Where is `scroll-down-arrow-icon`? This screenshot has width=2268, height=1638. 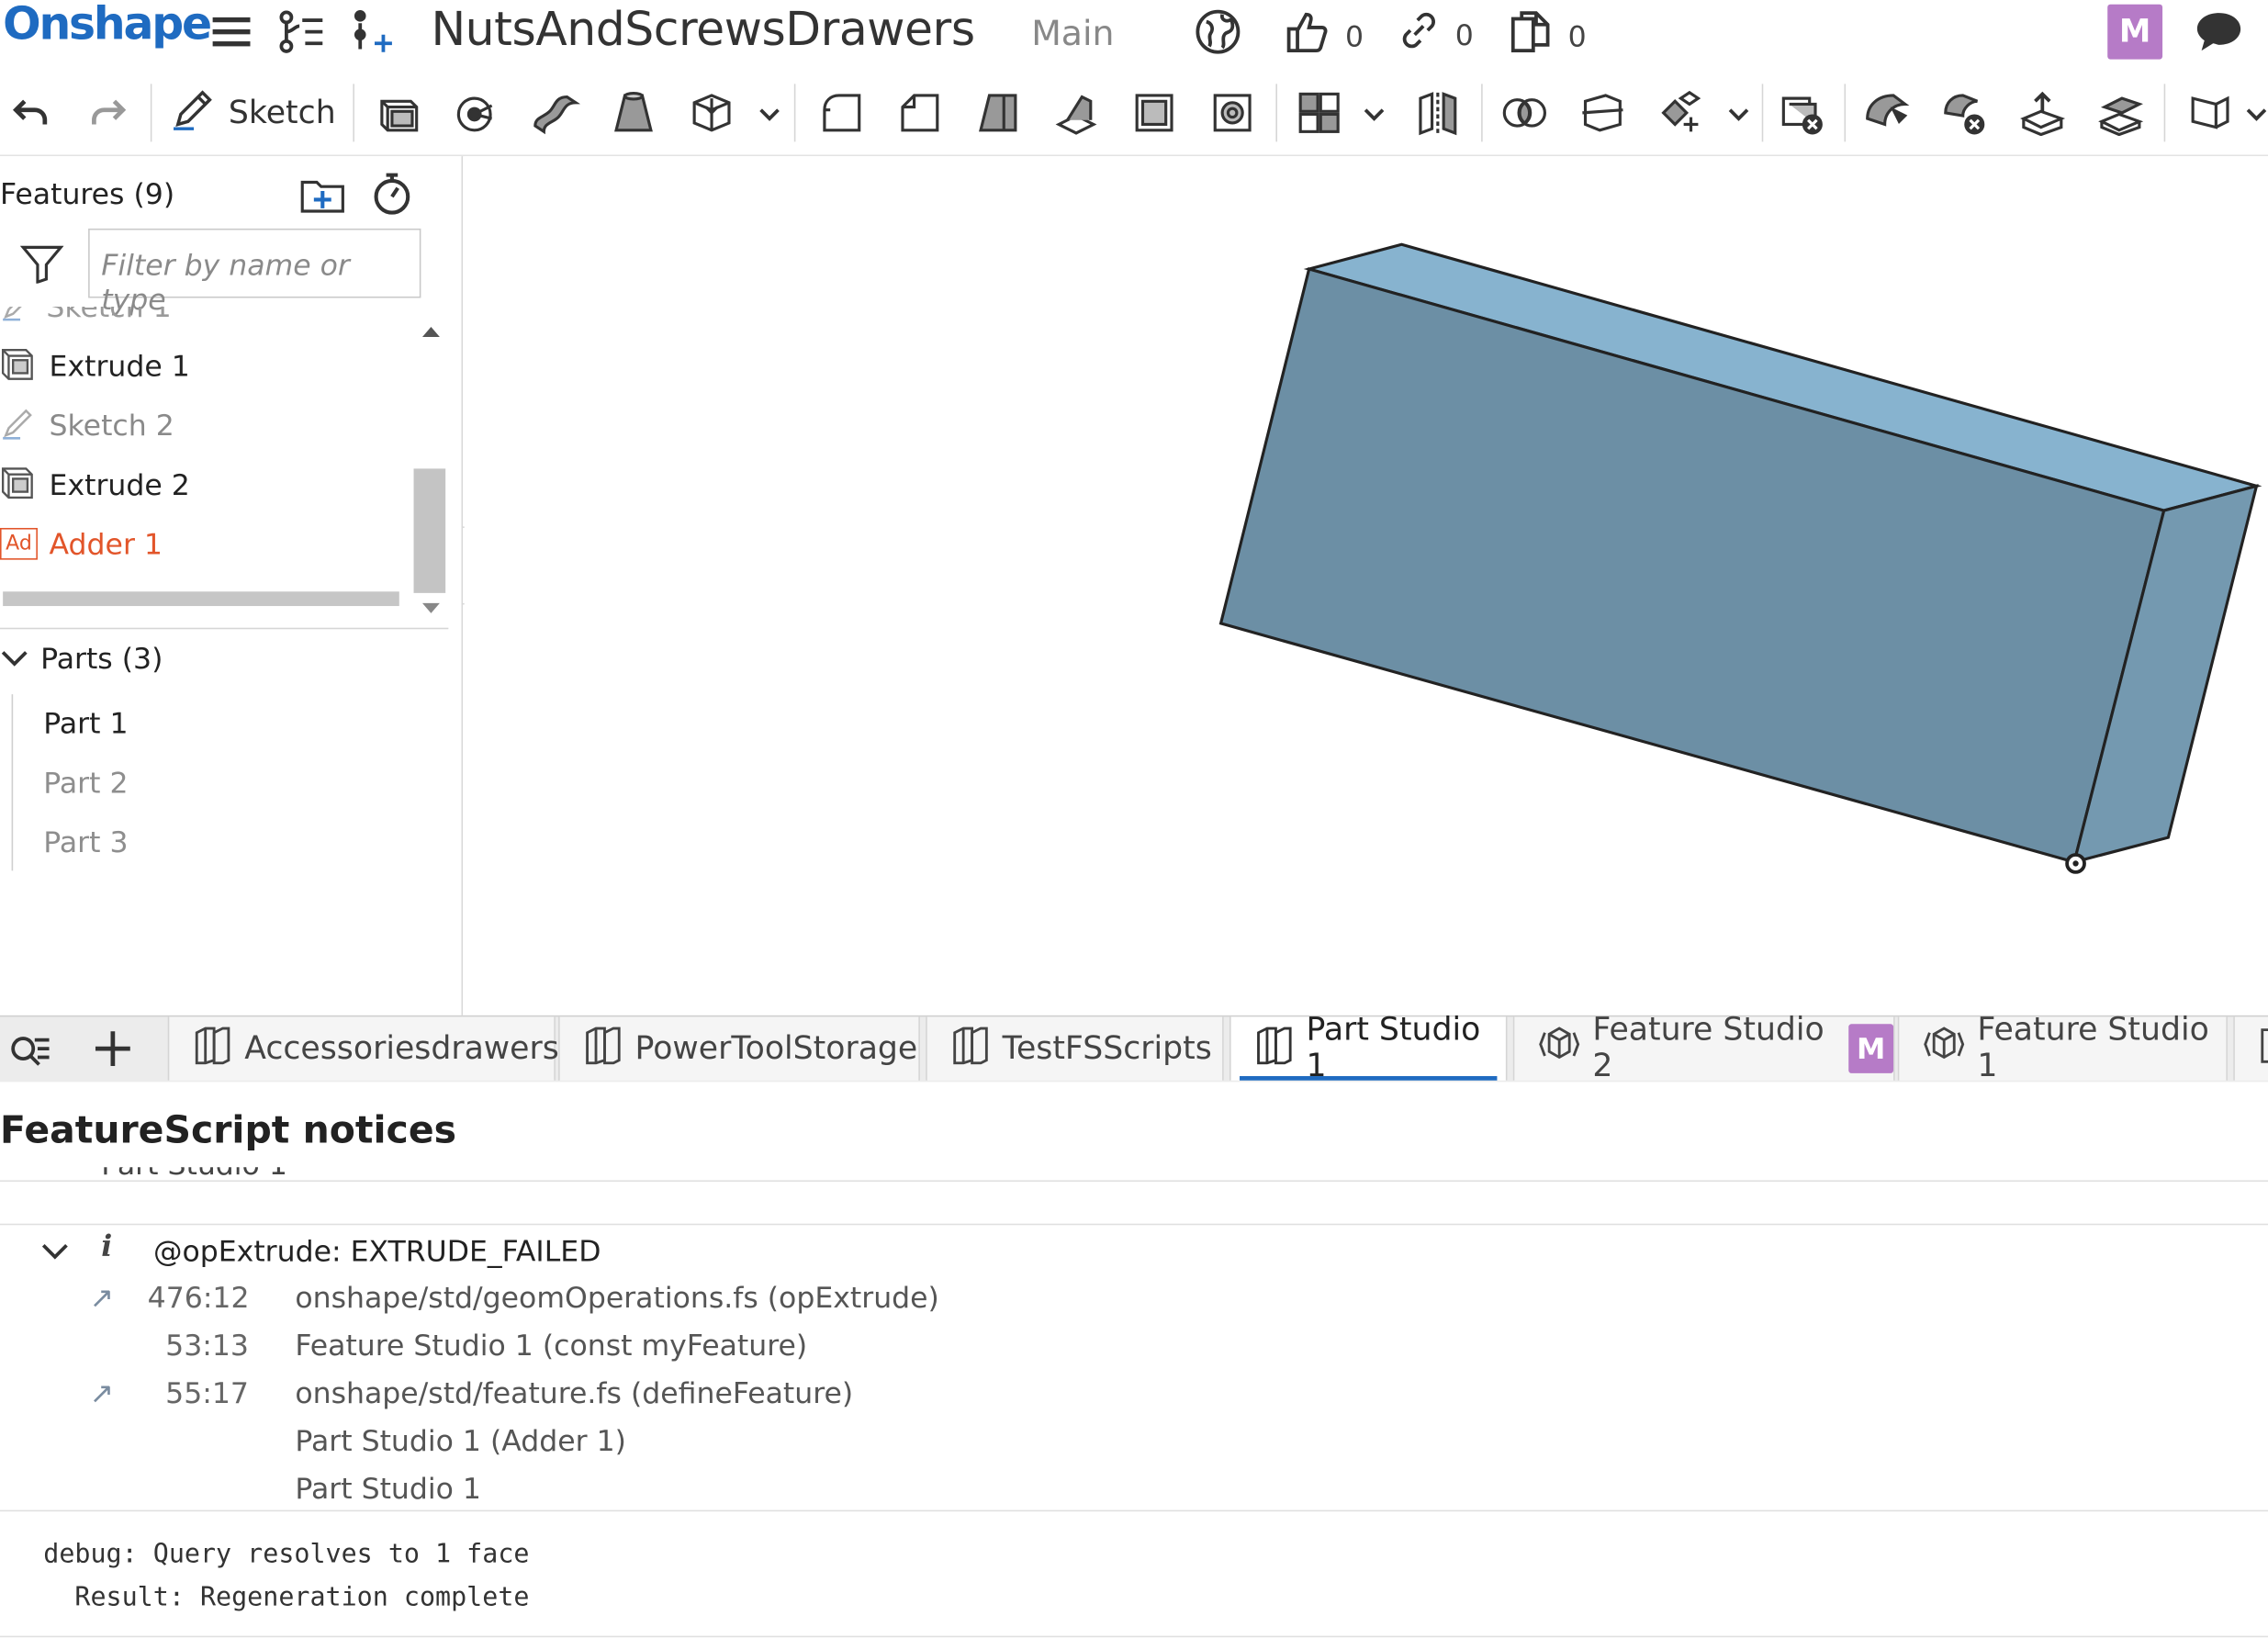
scroll-down-arrow-icon is located at coordinates (432, 608).